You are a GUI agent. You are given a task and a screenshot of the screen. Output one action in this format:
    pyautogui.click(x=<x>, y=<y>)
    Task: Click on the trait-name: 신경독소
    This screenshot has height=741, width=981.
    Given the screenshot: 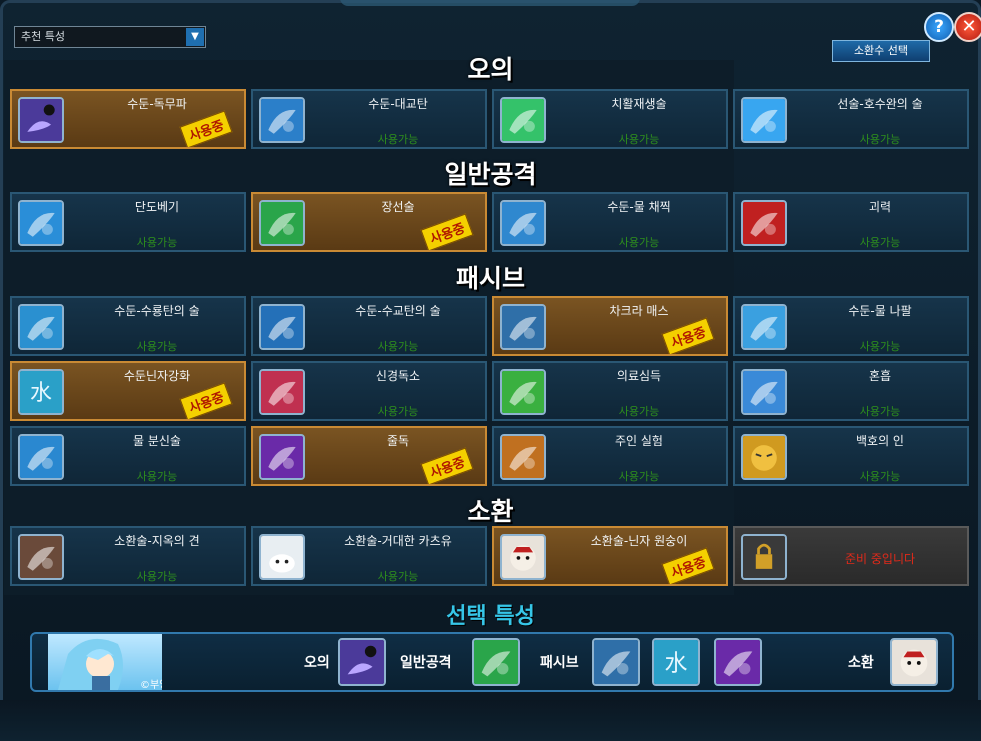 What is the action you would take?
    pyautogui.click(x=398, y=376)
    